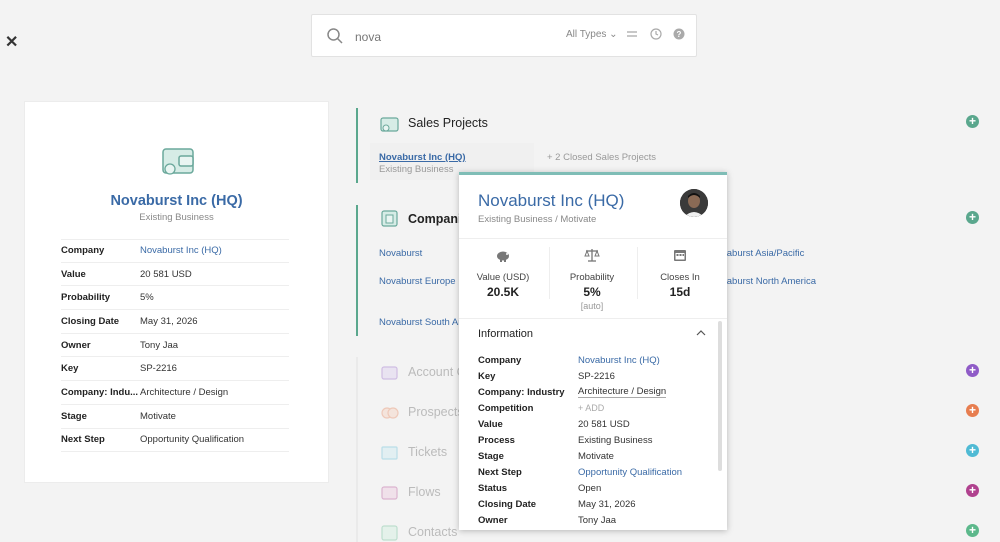  What do you see at coordinates (389, 533) in the screenshot?
I see `contacts-icon` at bounding box center [389, 533].